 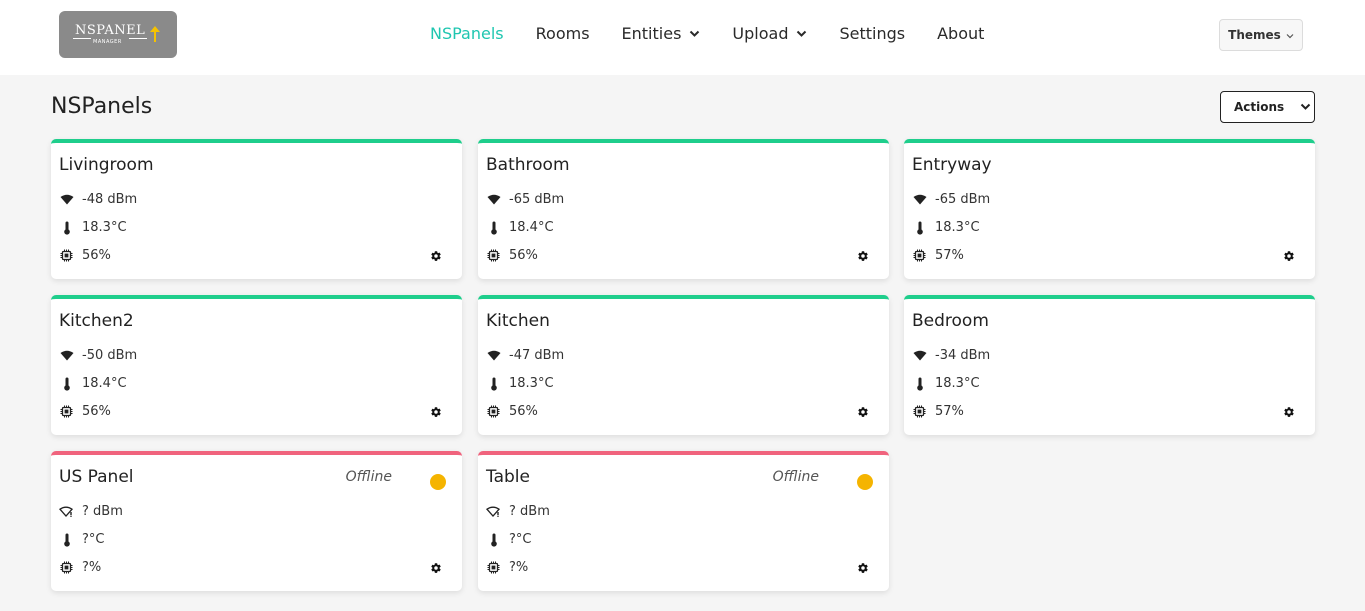 I want to click on panel-name: Table, so click(x=508, y=477).